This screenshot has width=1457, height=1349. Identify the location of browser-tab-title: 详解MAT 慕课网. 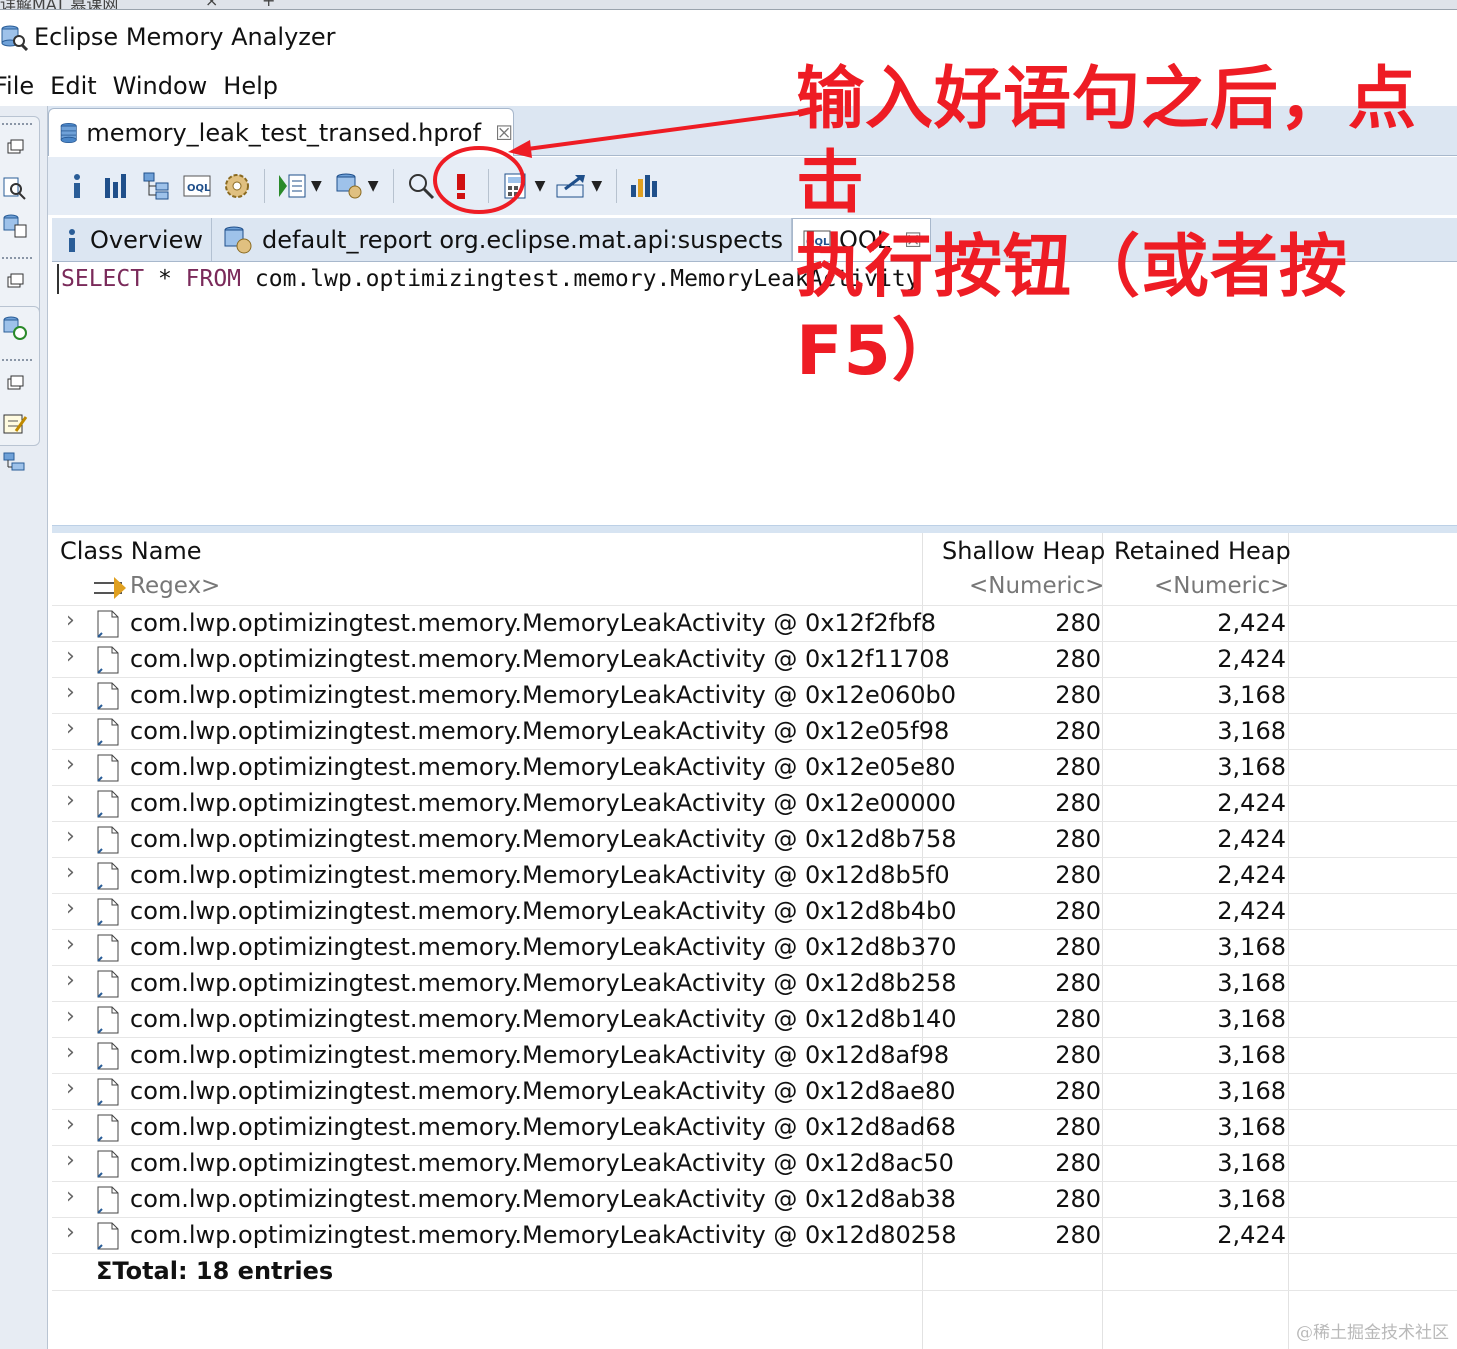
(59, 4).